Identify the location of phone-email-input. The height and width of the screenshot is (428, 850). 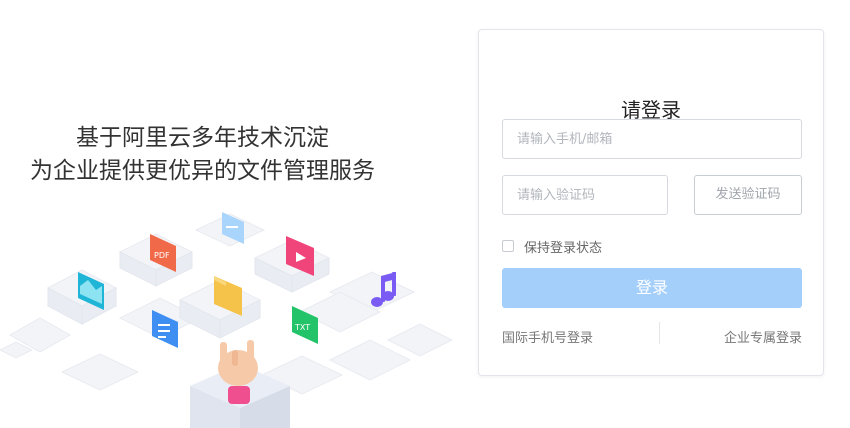
(652, 139).